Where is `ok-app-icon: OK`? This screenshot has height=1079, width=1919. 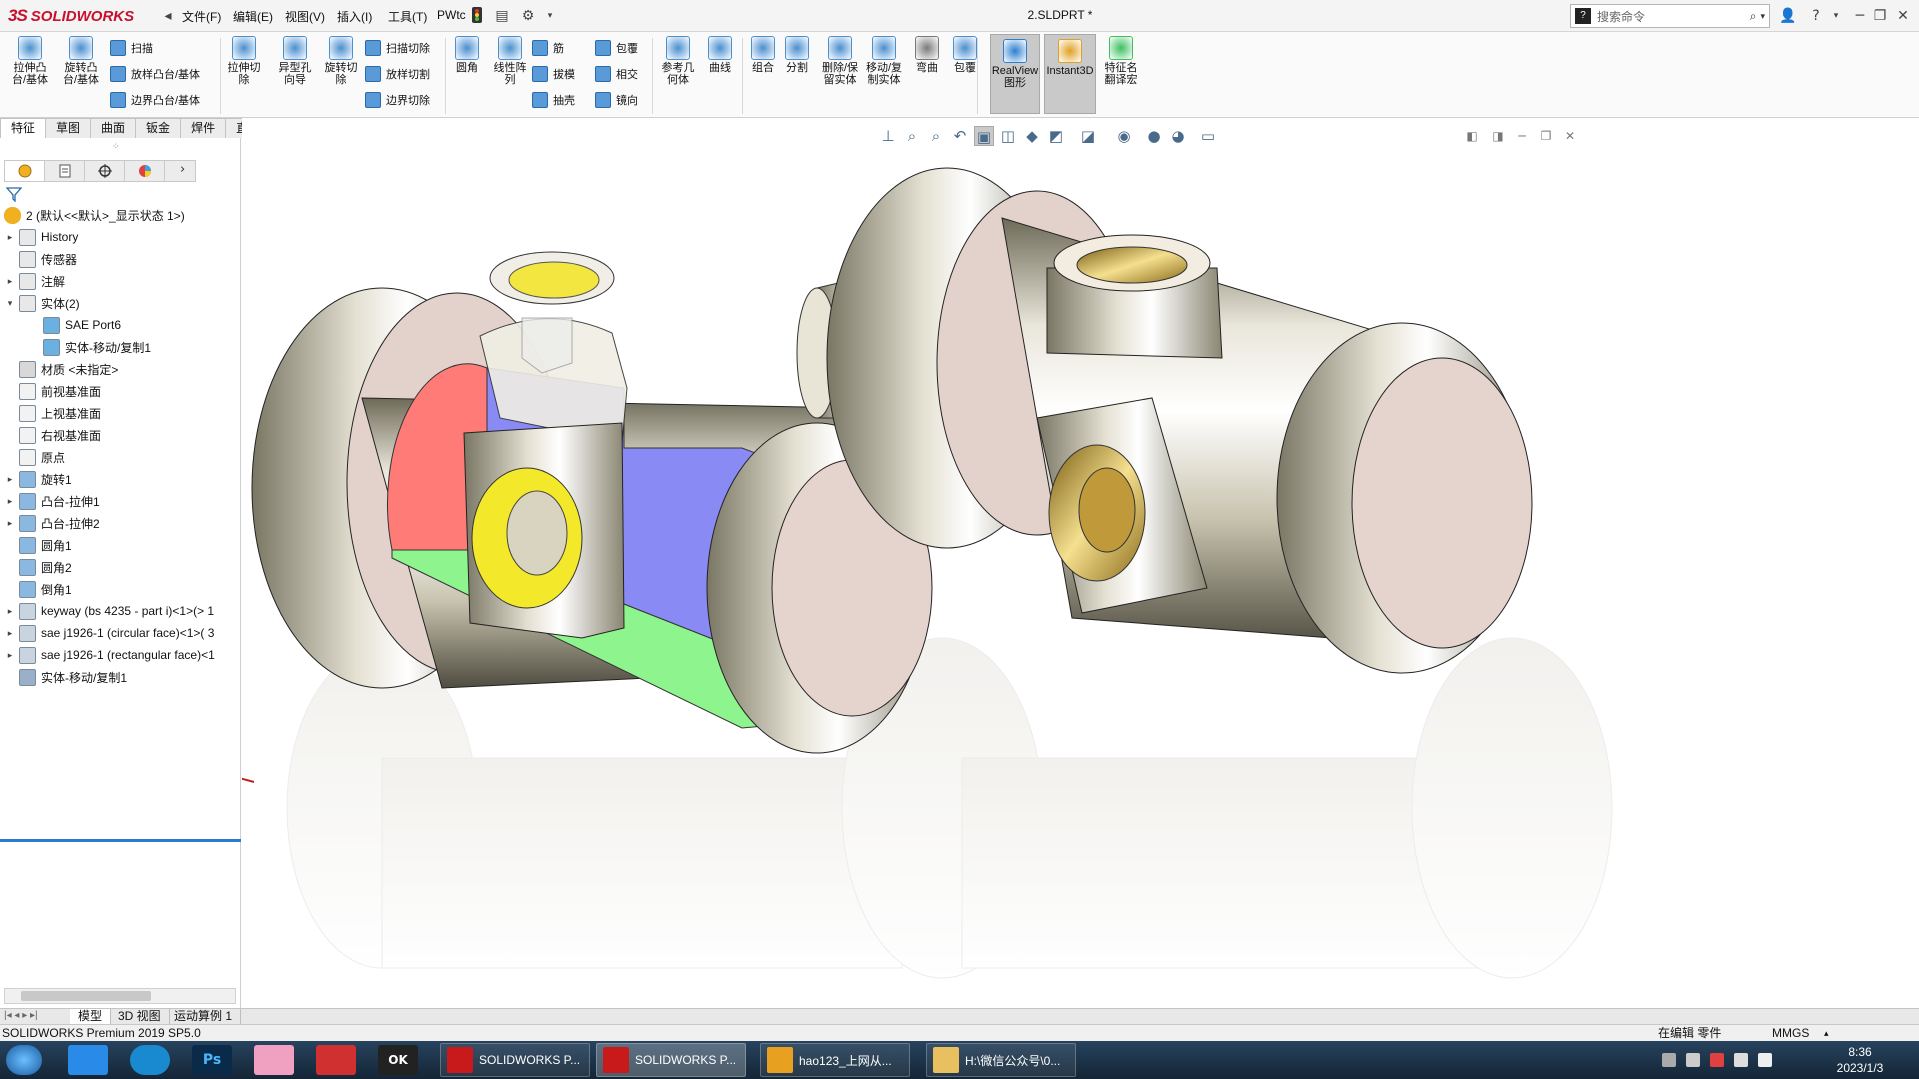 ok-app-icon: OK is located at coordinates (398, 1060).